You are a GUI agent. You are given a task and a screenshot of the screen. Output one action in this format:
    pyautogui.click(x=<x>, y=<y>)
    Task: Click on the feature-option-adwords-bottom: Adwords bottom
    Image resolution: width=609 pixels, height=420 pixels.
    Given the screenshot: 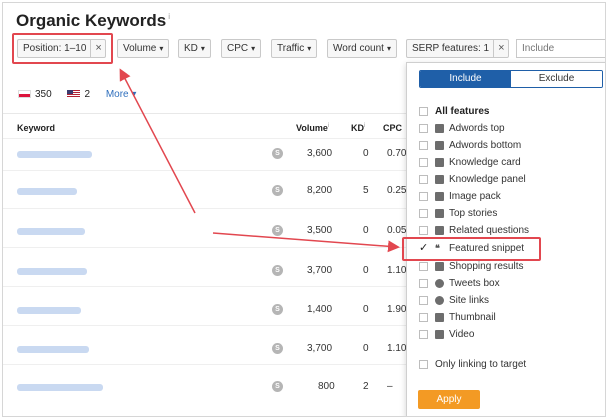 What is the action you would take?
    pyautogui.click(x=470, y=147)
    